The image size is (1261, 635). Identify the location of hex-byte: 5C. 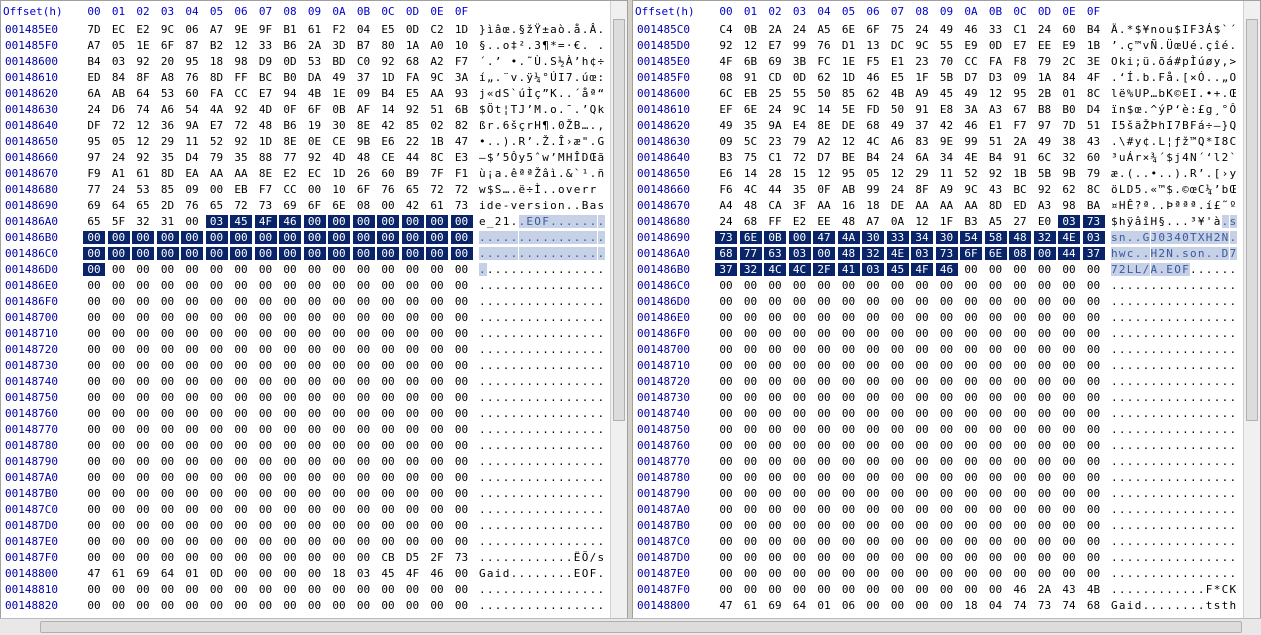
(751, 141).